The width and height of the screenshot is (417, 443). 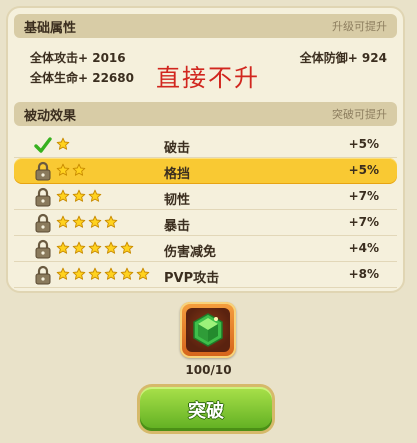 What do you see at coordinates (50, 28) in the screenshot?
I see `basic-attributes-title: 基础属性` at bounding box center [50, 28].